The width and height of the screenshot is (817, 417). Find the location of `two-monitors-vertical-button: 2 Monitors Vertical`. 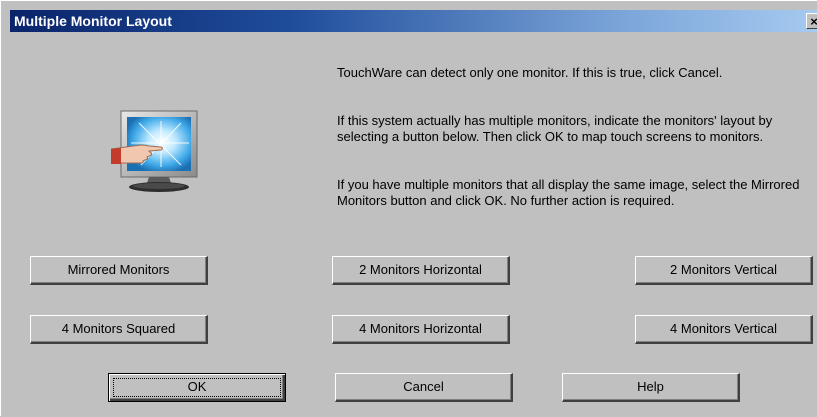

two-monitors-vertical-button: 2 Monitors Vertical is located at coordinates (724, 270).